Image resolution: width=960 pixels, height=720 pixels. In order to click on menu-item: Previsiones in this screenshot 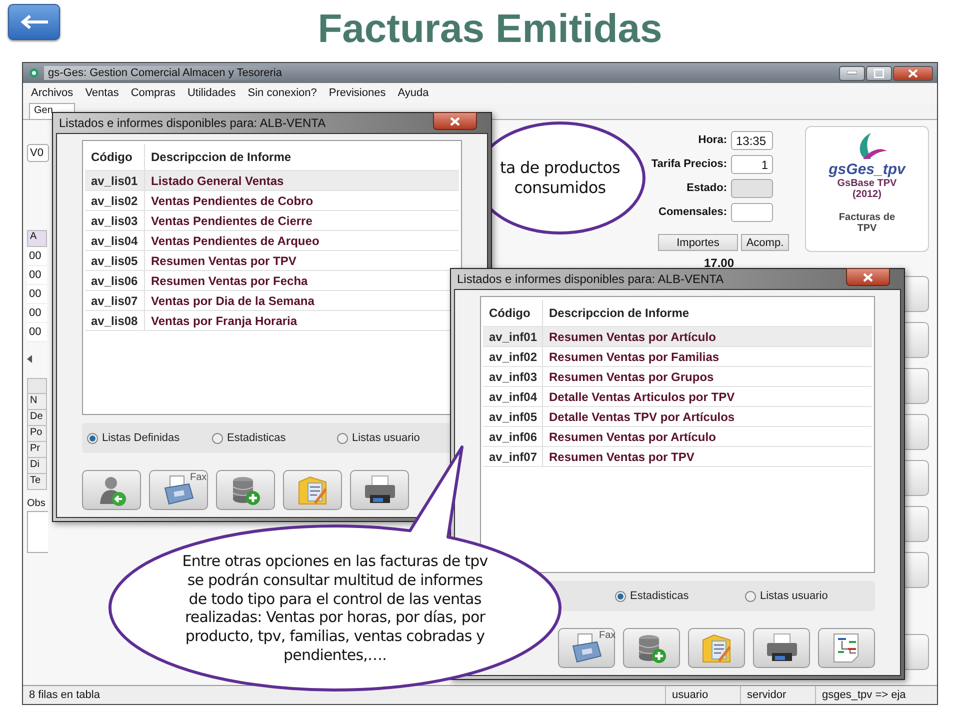, I will do `click(357, 93)`.